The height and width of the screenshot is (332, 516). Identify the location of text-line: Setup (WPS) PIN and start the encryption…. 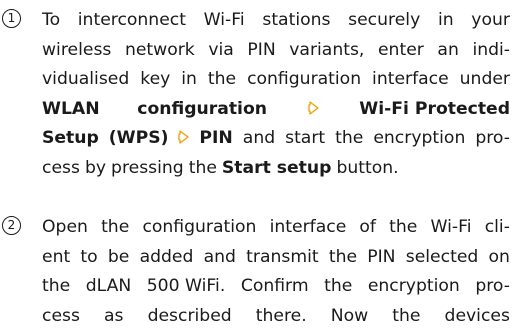
(276, 139).